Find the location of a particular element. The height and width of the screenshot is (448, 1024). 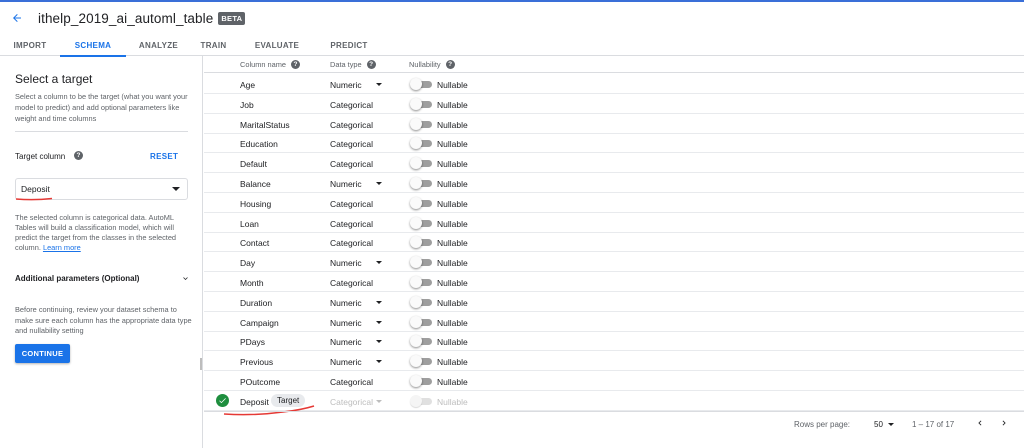

column-name-cell: Age is located at coordinates (248, 85).